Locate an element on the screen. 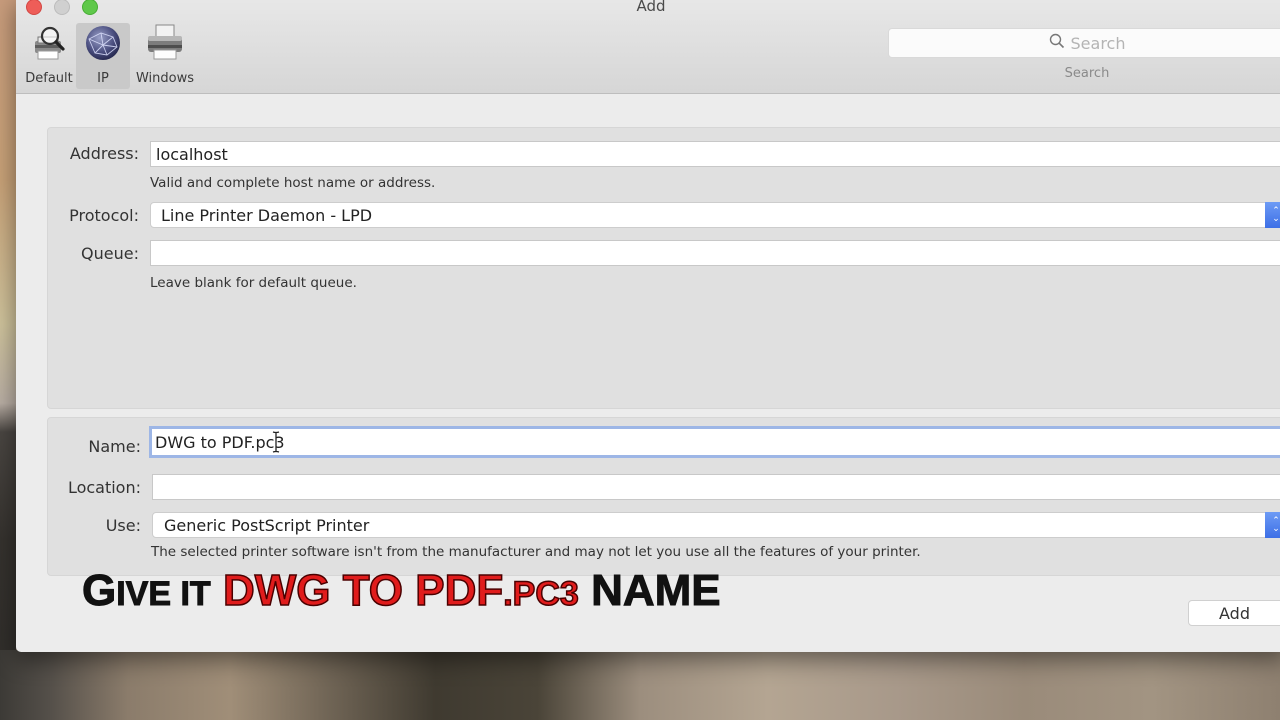 The height and width of the screenshot is (720, 1280). address-field: localhost is located at coordinates (715, 154).